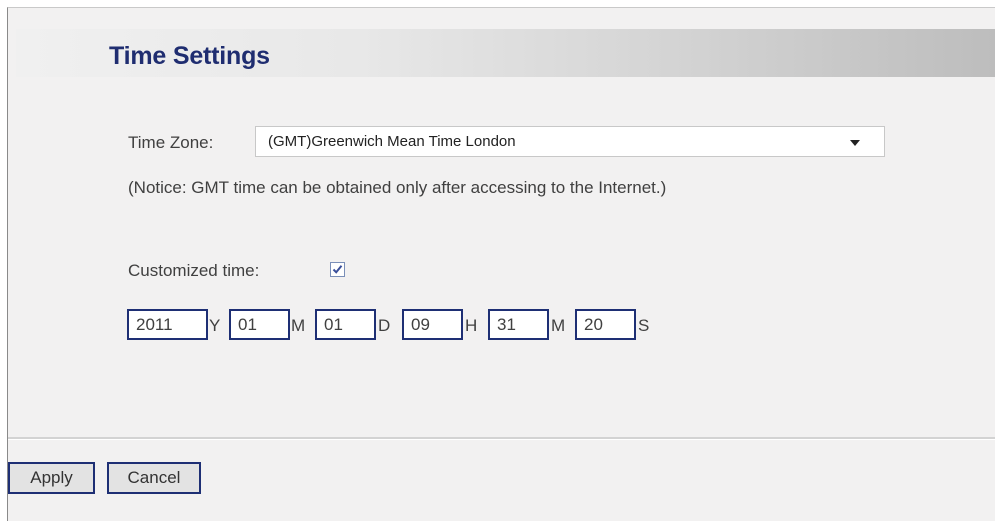  What do you see at coordinates (189, 56) in the screenshot?
I see `page-title: Time Settings` at bounding box center [189, 56].